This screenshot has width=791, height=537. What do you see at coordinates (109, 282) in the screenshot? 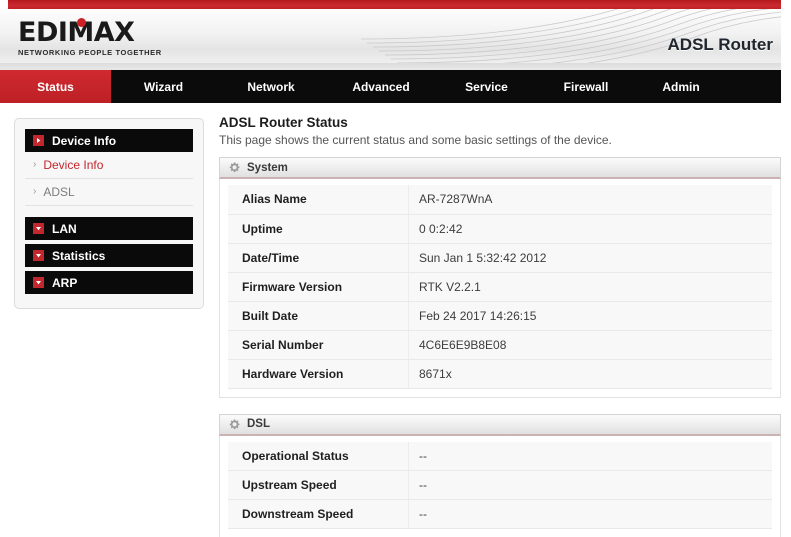
I see `sidebar-section-arp: ARP` at bounding box center [109, 282].